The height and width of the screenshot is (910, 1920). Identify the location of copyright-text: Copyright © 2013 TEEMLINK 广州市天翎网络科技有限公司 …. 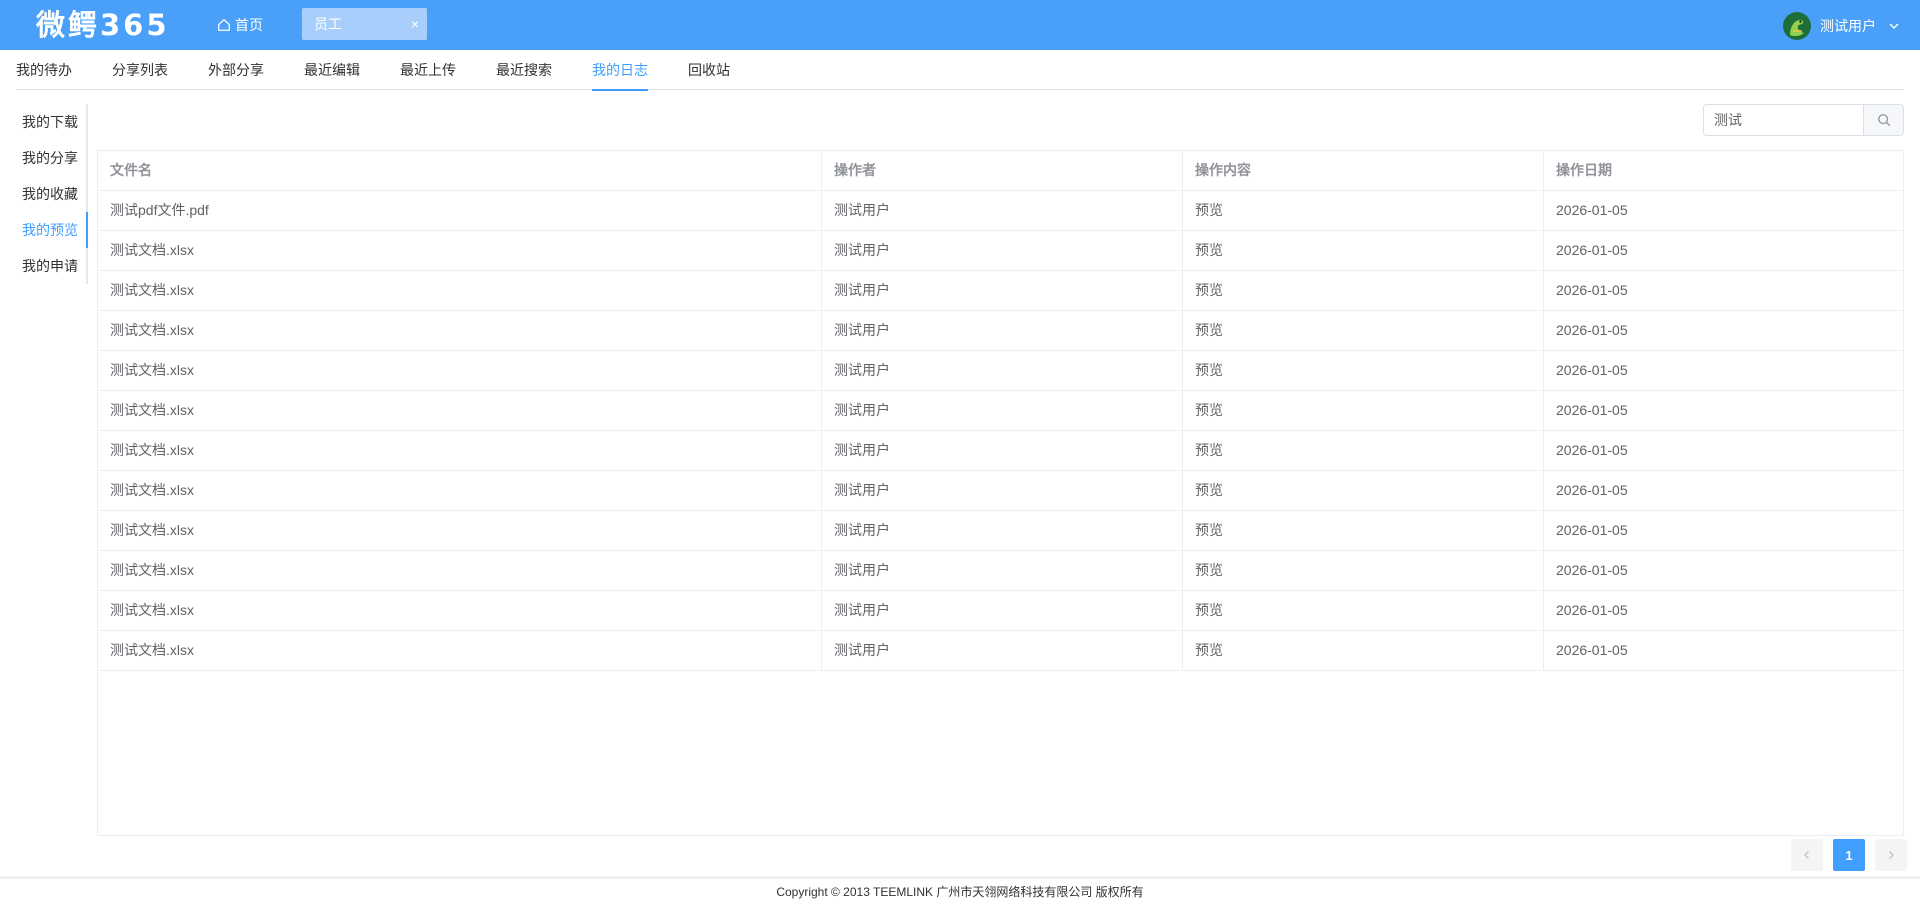
(960, 892).